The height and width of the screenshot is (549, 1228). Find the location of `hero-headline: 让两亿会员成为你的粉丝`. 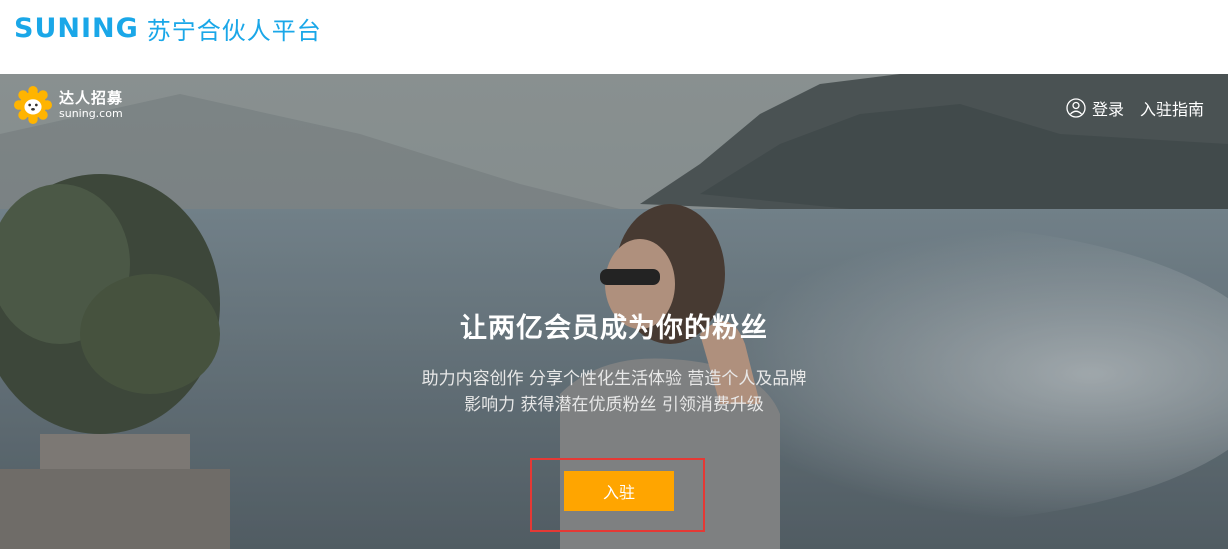

hero-headline: 让两亿会员成为你的粉丝 is located at coordinates (614, 328).